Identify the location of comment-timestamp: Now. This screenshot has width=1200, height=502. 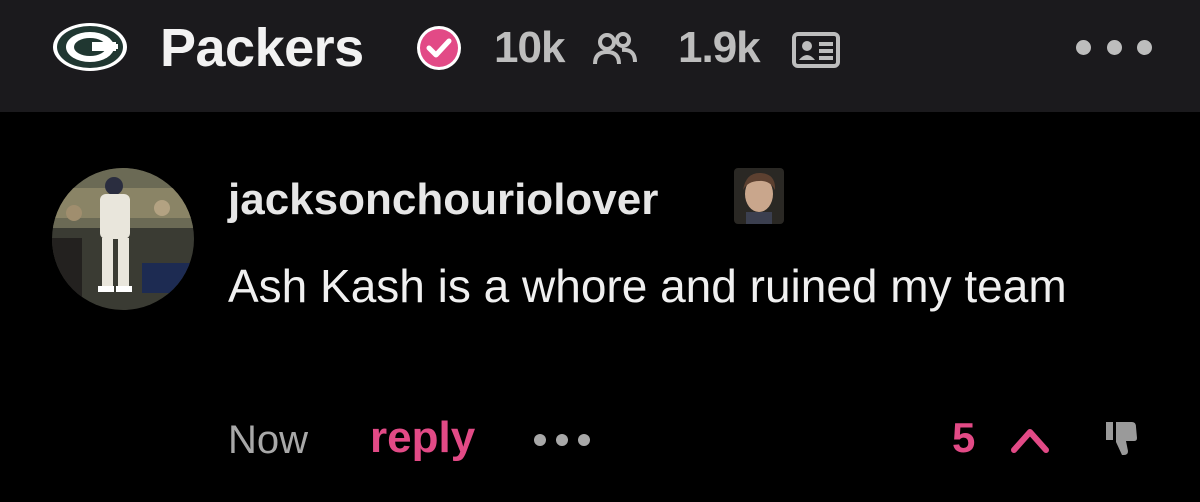
(268, 440).